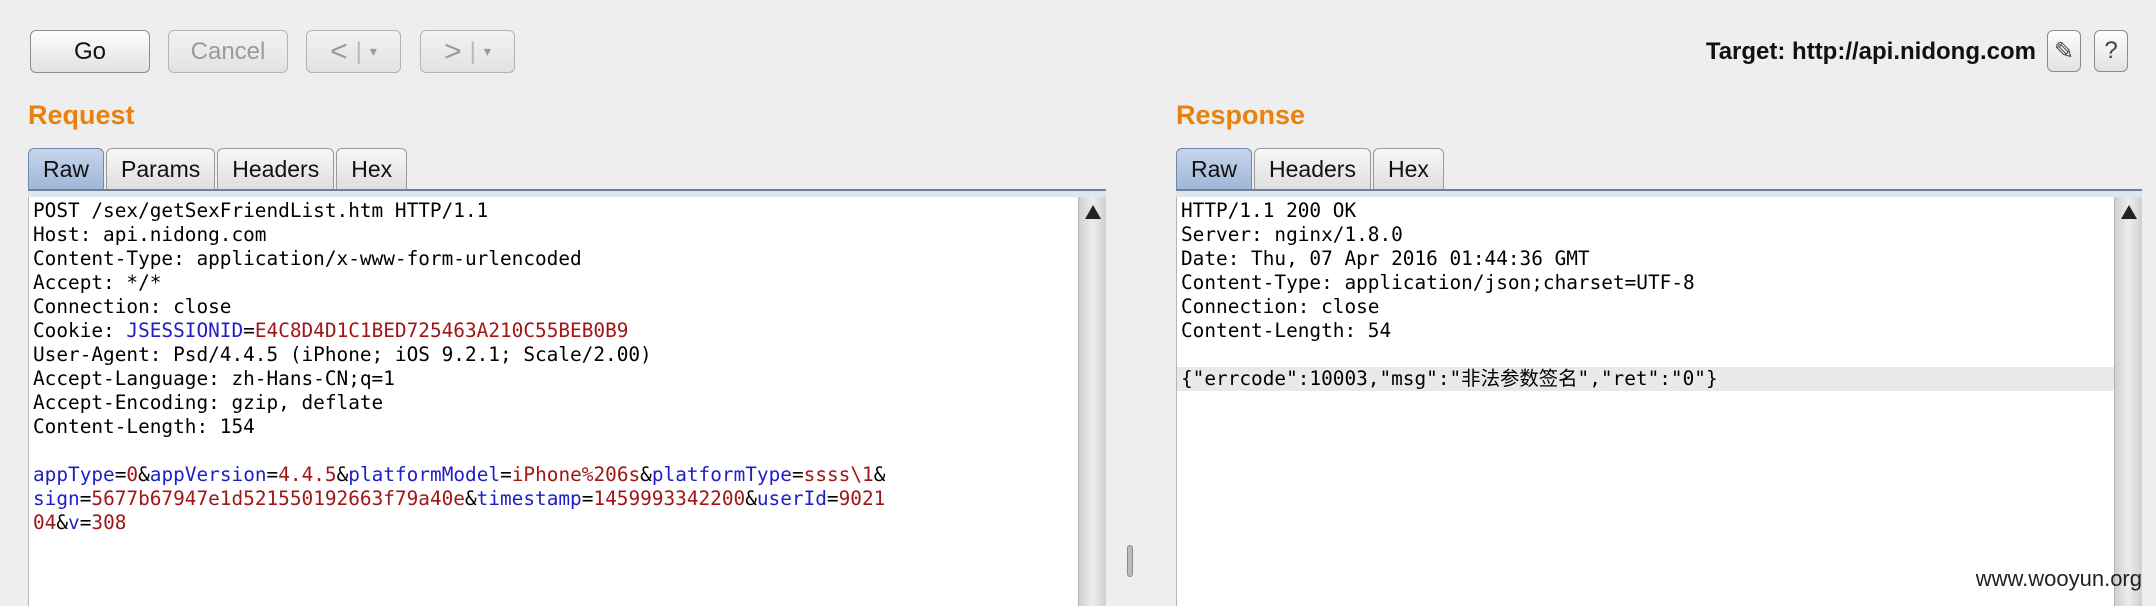 The width and height of the screenshot is (2156, 606). What do you see at coordinates (1870, 51) in the screenshot?
I see `target-label: Target: http://api.nidong.com` at bounding box center [1870, 51].